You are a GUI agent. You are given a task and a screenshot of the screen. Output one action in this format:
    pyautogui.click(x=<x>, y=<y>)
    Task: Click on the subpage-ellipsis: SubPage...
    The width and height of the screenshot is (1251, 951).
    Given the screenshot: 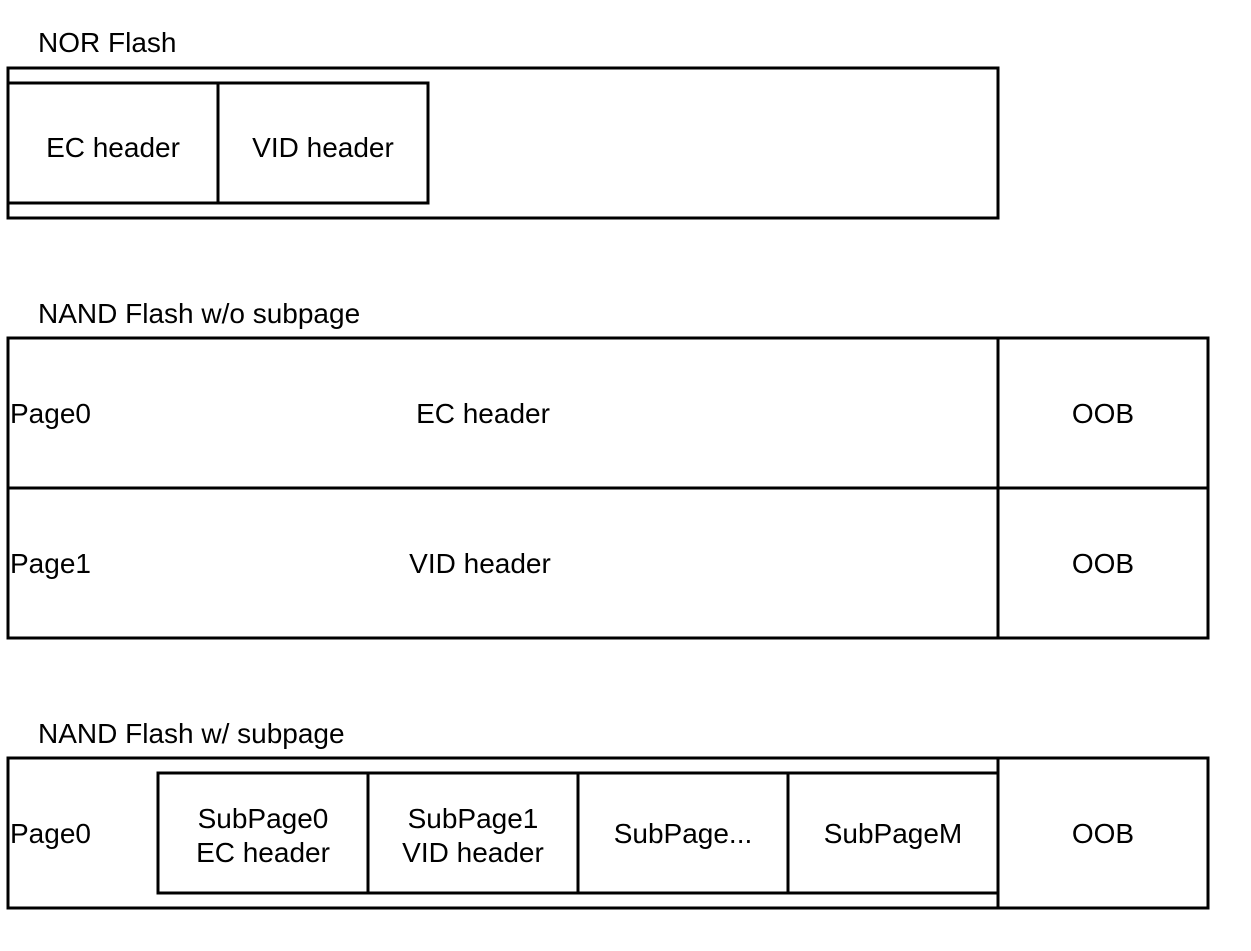 What is the action you would take?
    pyautogui.click(x=683, y=833)
    